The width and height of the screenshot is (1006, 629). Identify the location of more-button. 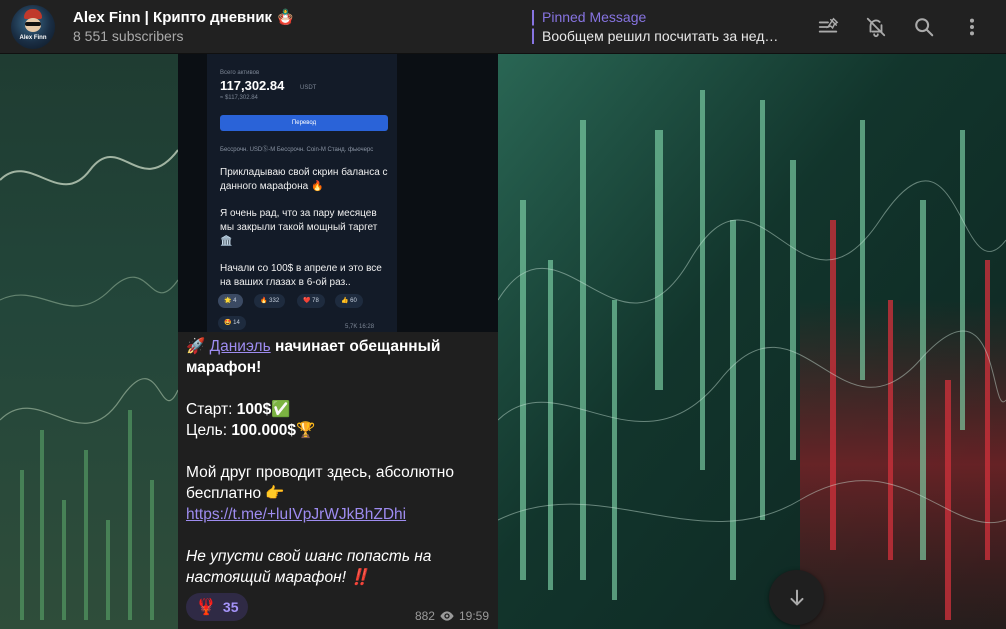
(972, 27).